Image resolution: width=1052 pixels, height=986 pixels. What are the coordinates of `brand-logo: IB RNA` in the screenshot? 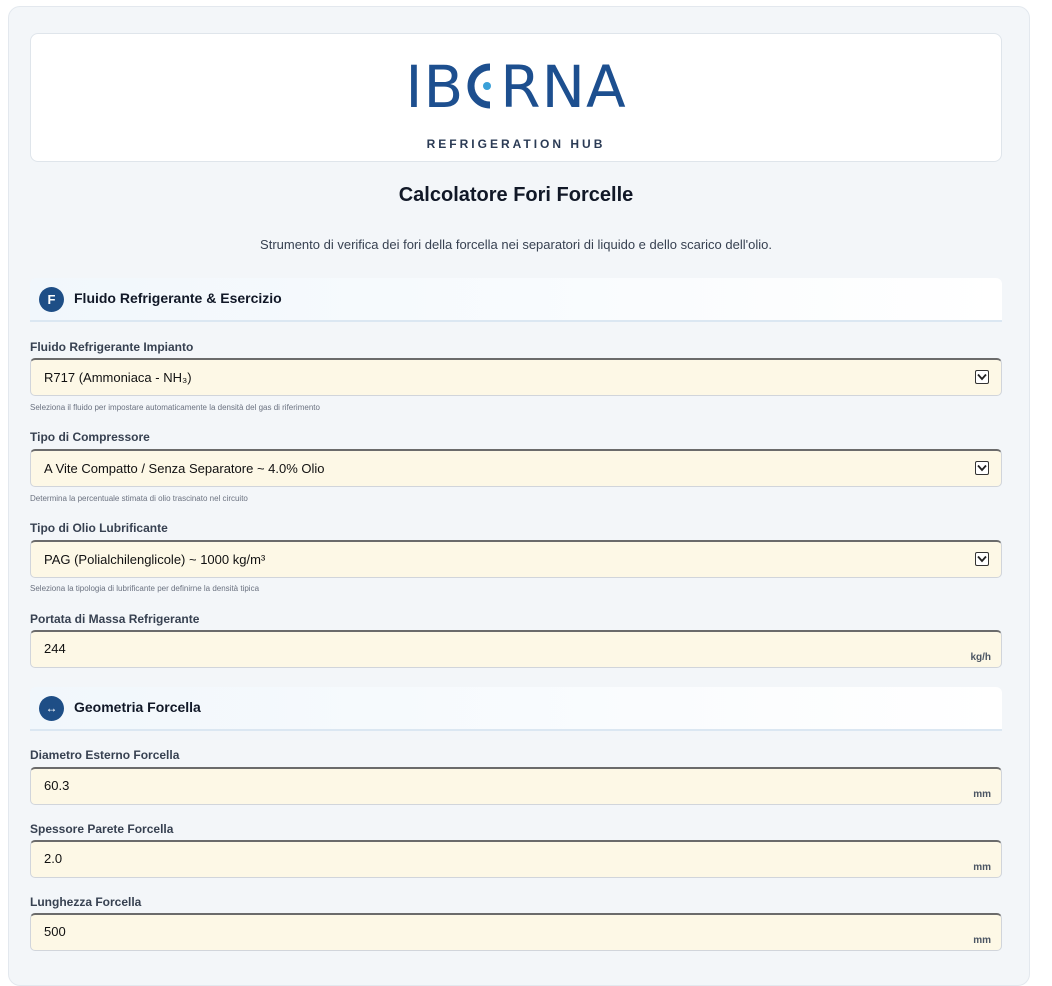 It's located at (516, 89).